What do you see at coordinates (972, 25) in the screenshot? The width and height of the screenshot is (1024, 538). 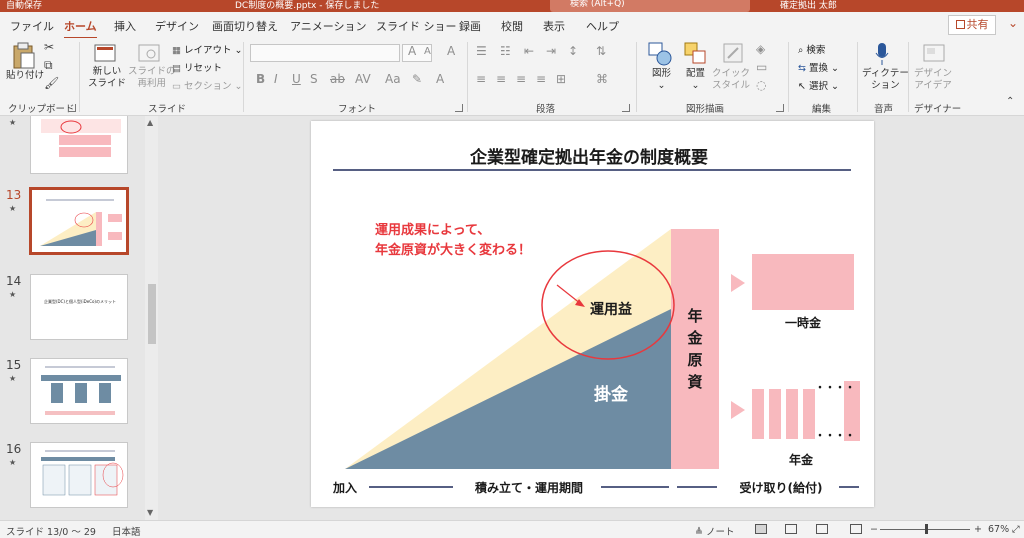 I see `share-button: 共有` at bounding box center [972, 25].